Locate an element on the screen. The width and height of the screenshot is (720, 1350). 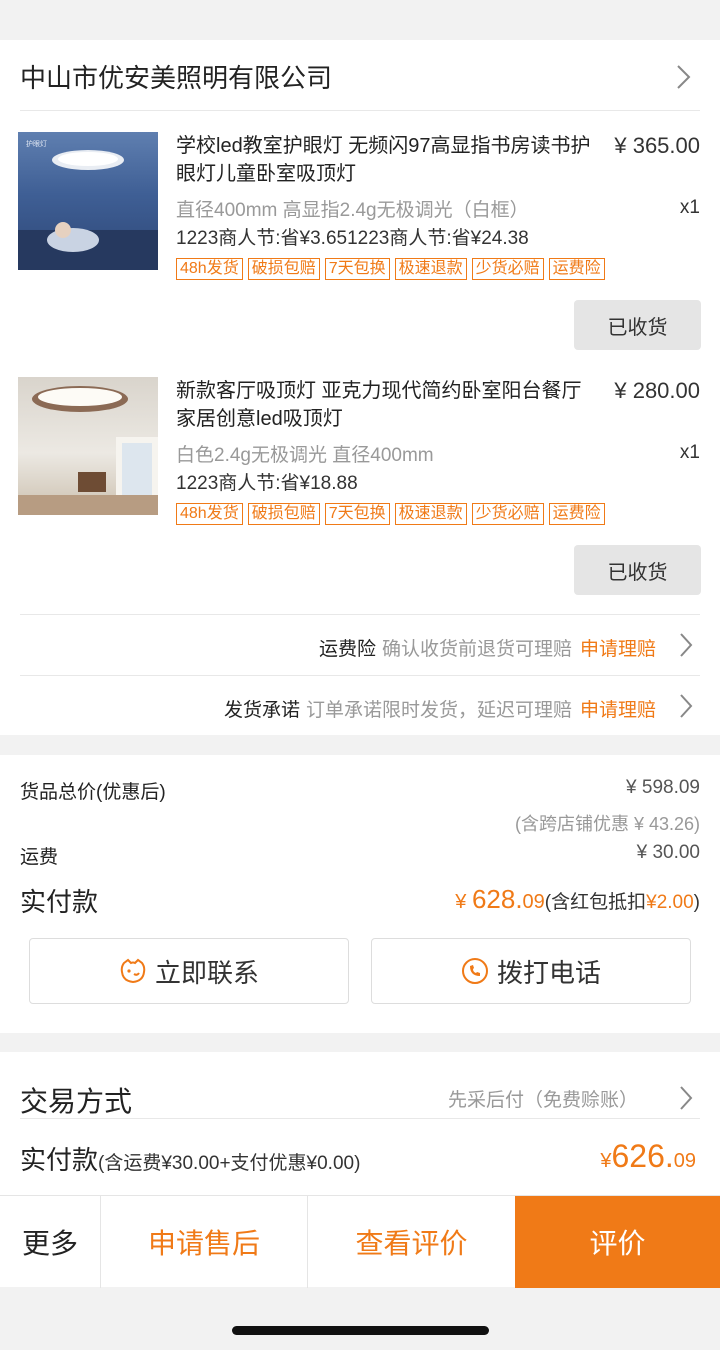
paid-note-prefix: (含红包抵扣 is located at coordinates (595, 902).